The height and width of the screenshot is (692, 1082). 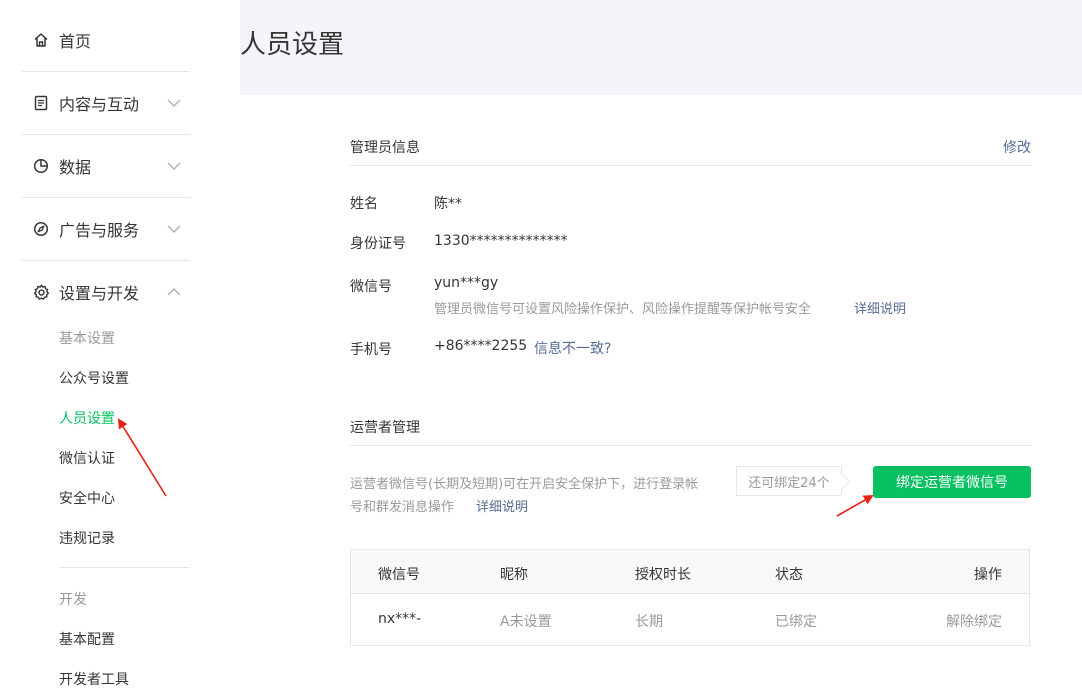 I want to click on column-header: 微信号, so click(x=399, y=575).